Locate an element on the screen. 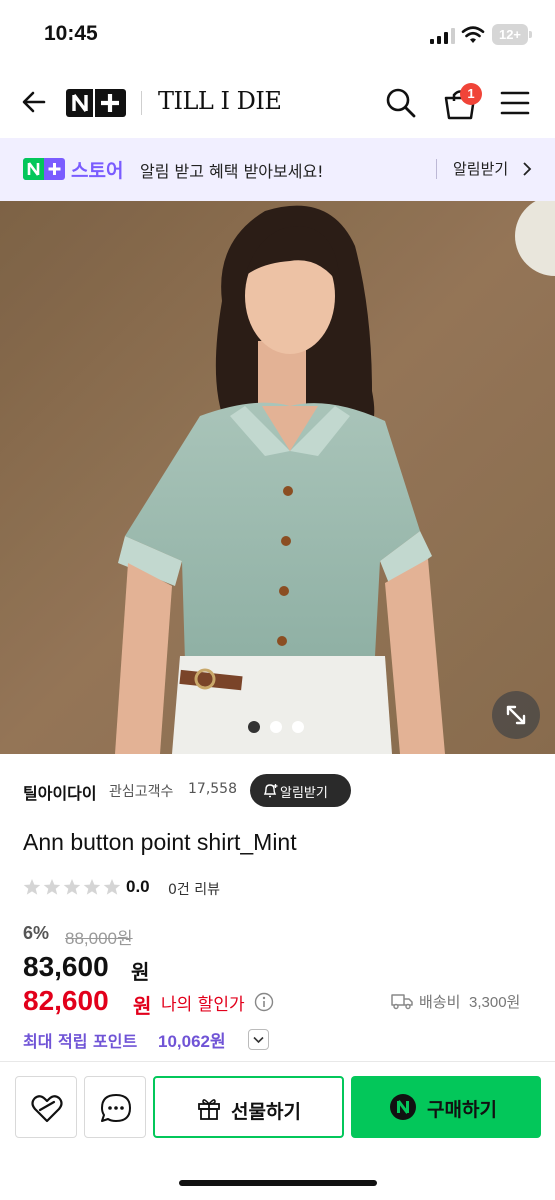  rating-stars-icon is located at coordinates (72, 887).